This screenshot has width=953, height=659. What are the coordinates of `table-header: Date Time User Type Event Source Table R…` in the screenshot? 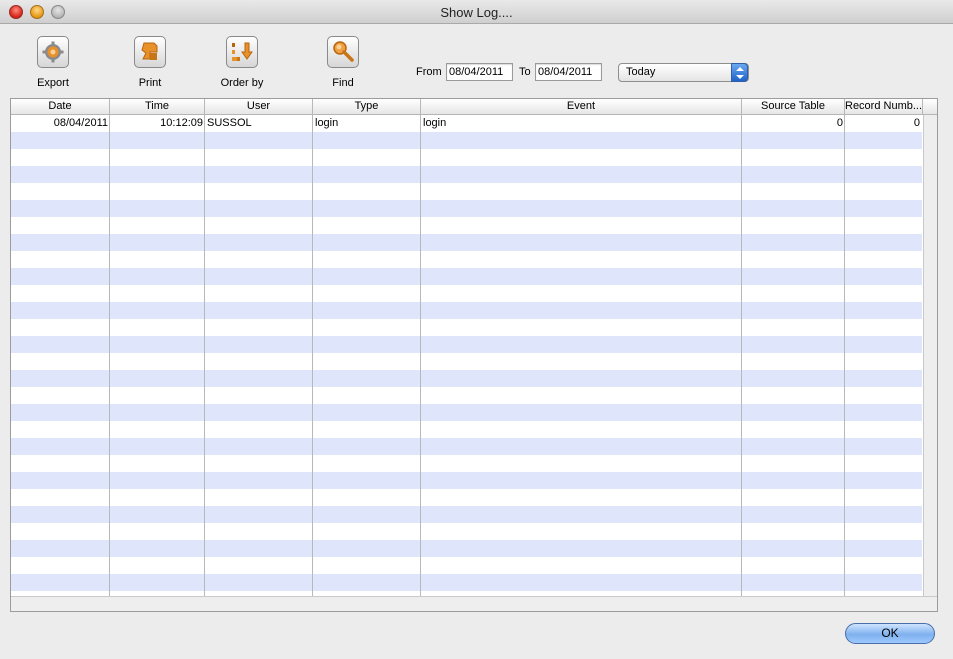 It's located at (474, 107).